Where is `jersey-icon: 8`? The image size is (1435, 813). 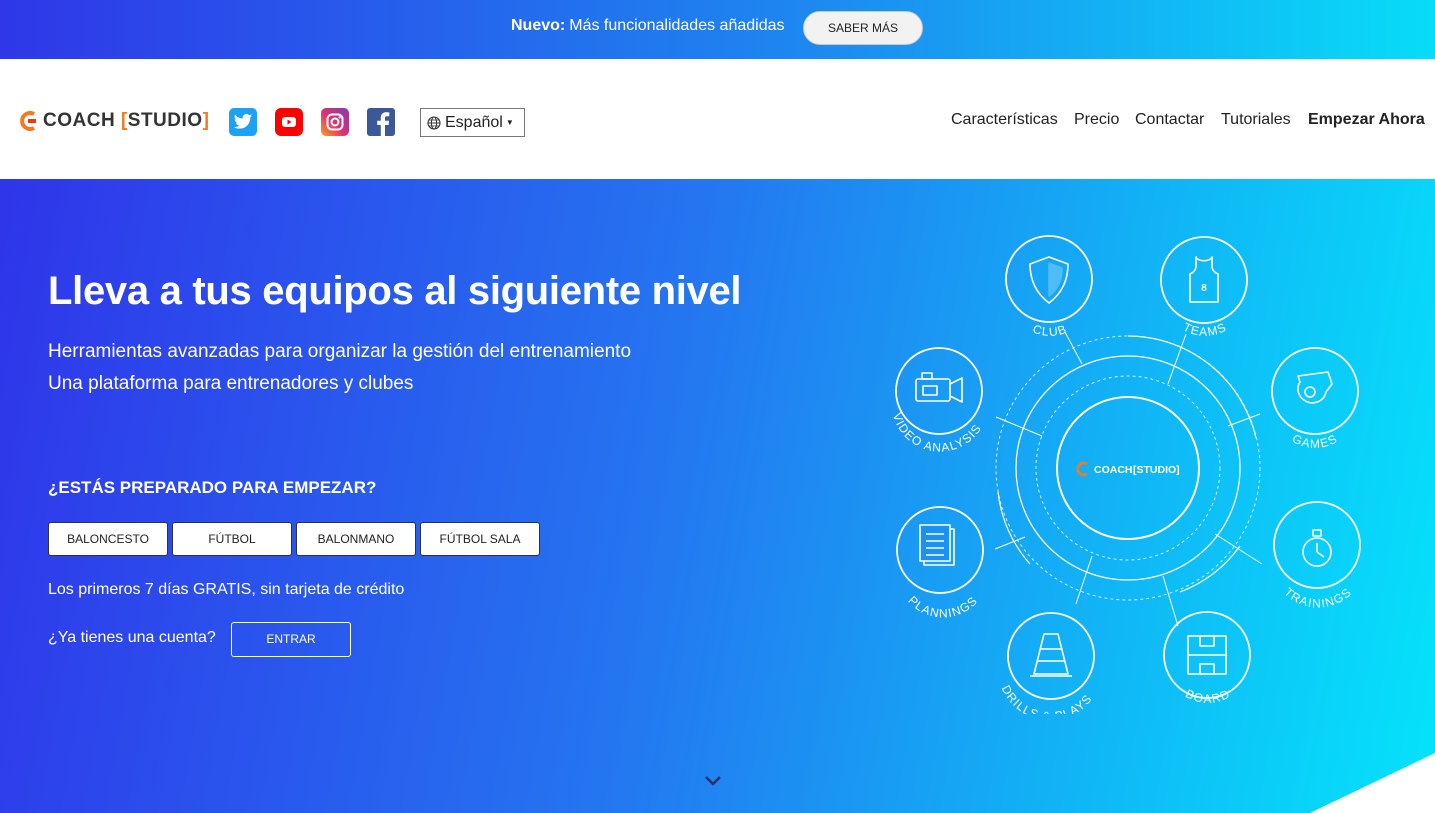 jersey-icon: 8 is located at coordinates (1204, 279).